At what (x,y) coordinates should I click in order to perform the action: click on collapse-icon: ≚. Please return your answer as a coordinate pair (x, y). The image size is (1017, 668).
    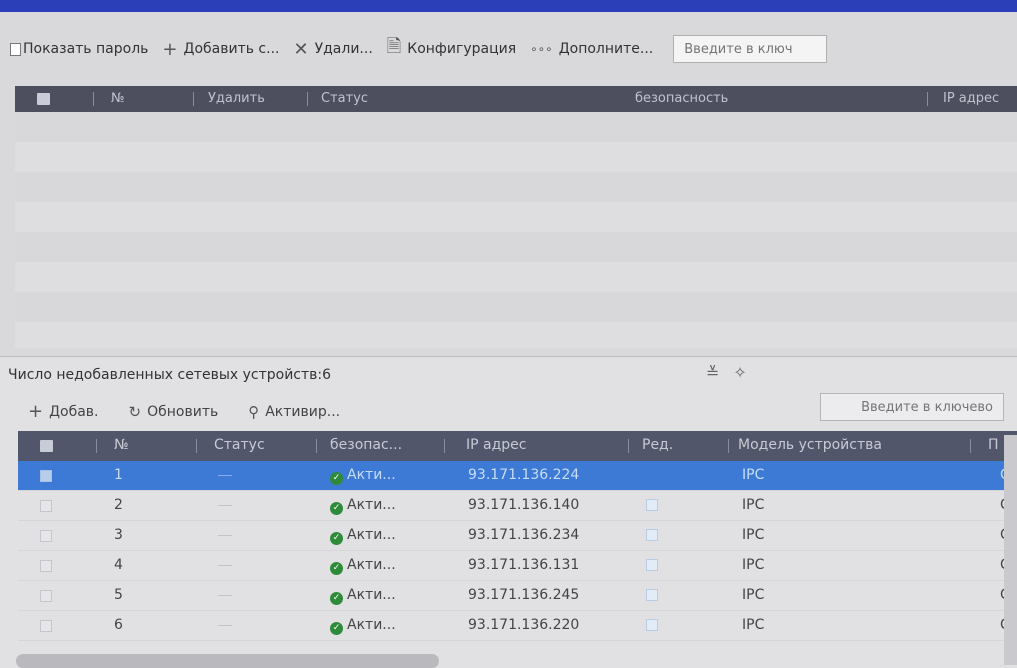
    Looking at the image, I should click on (712, 372).